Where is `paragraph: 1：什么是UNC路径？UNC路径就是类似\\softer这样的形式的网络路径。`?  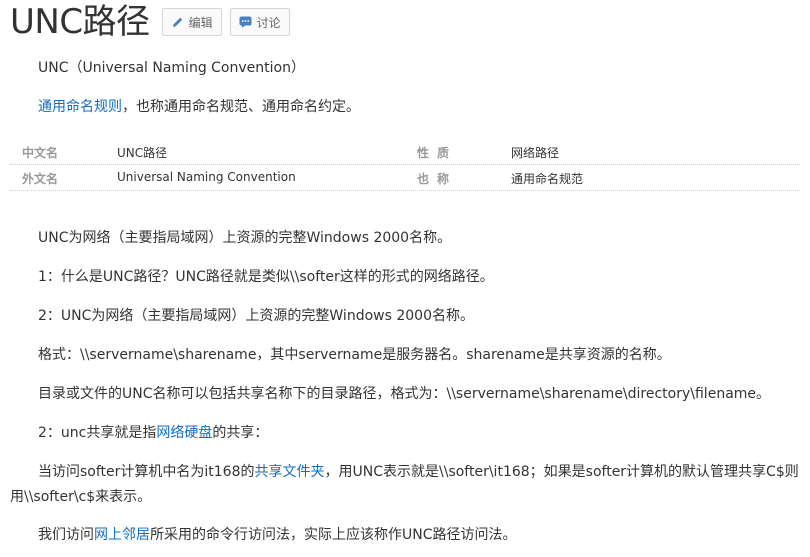 paragraph: 1：什么是UNC路径？UNC路径就是类似\\softer这样的形式的网络路径。 is located at coordinates (266, 277).